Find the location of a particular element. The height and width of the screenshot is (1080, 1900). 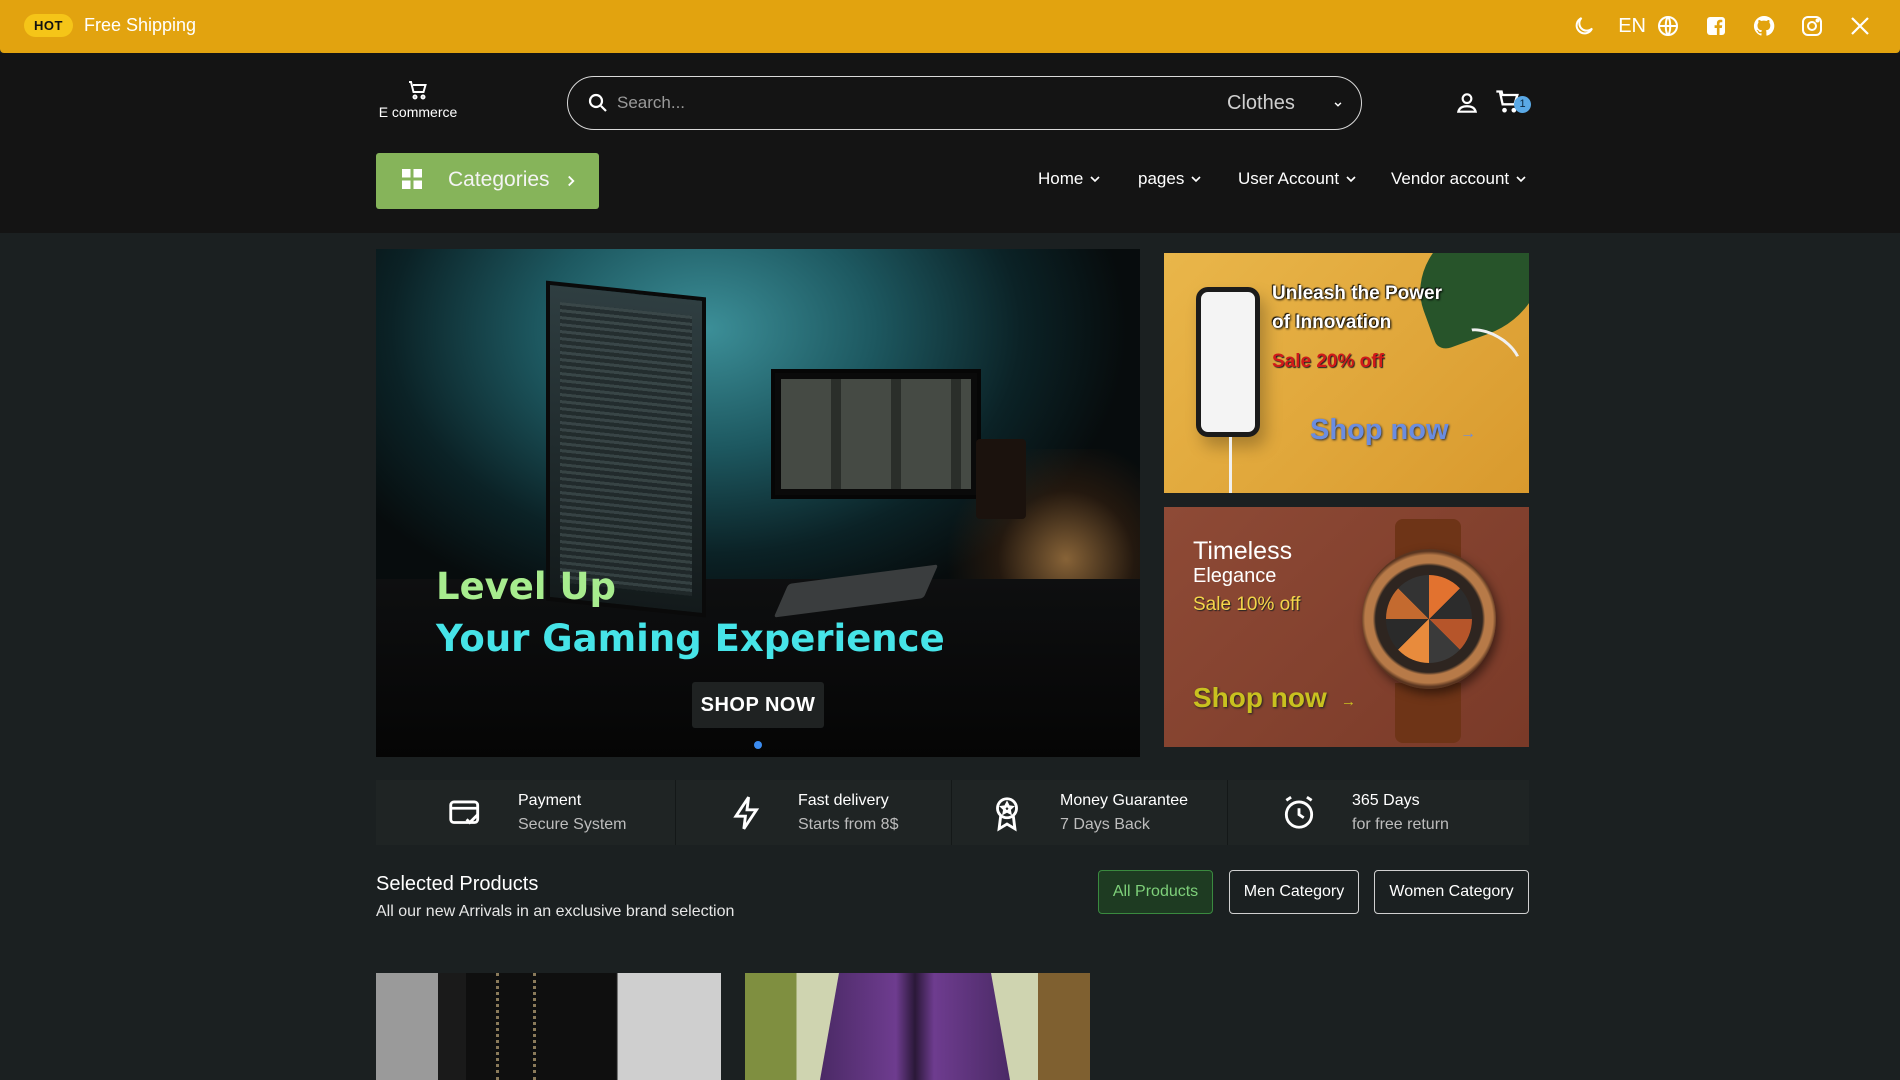

feature-subtitle: Starts from 8$ is located at coordinates (848, 824).